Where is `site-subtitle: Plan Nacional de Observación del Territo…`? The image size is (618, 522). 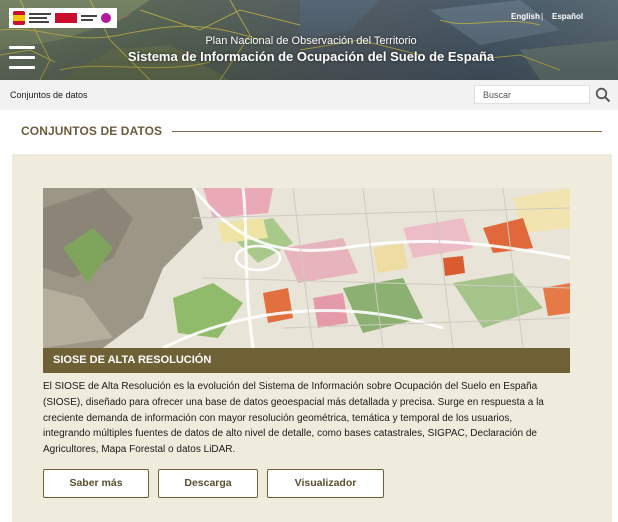 site-subtitle: Plan Nacional de Observación del Territo… is located at coordinates (311, 41).